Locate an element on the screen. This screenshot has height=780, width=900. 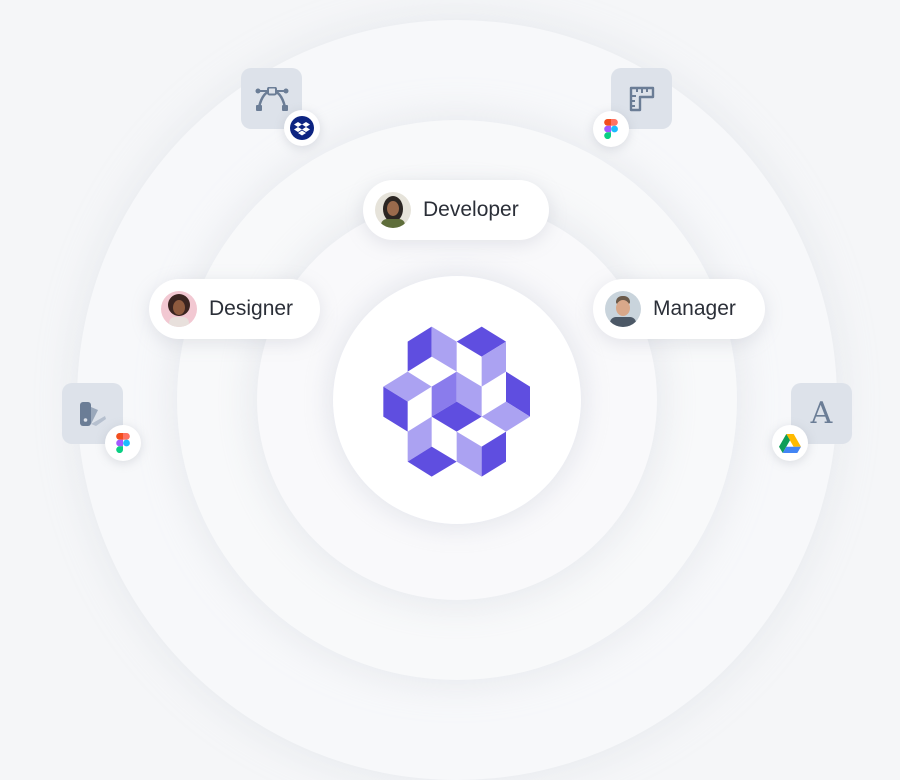
google-drive-icon is located at coordinates (790, 443).